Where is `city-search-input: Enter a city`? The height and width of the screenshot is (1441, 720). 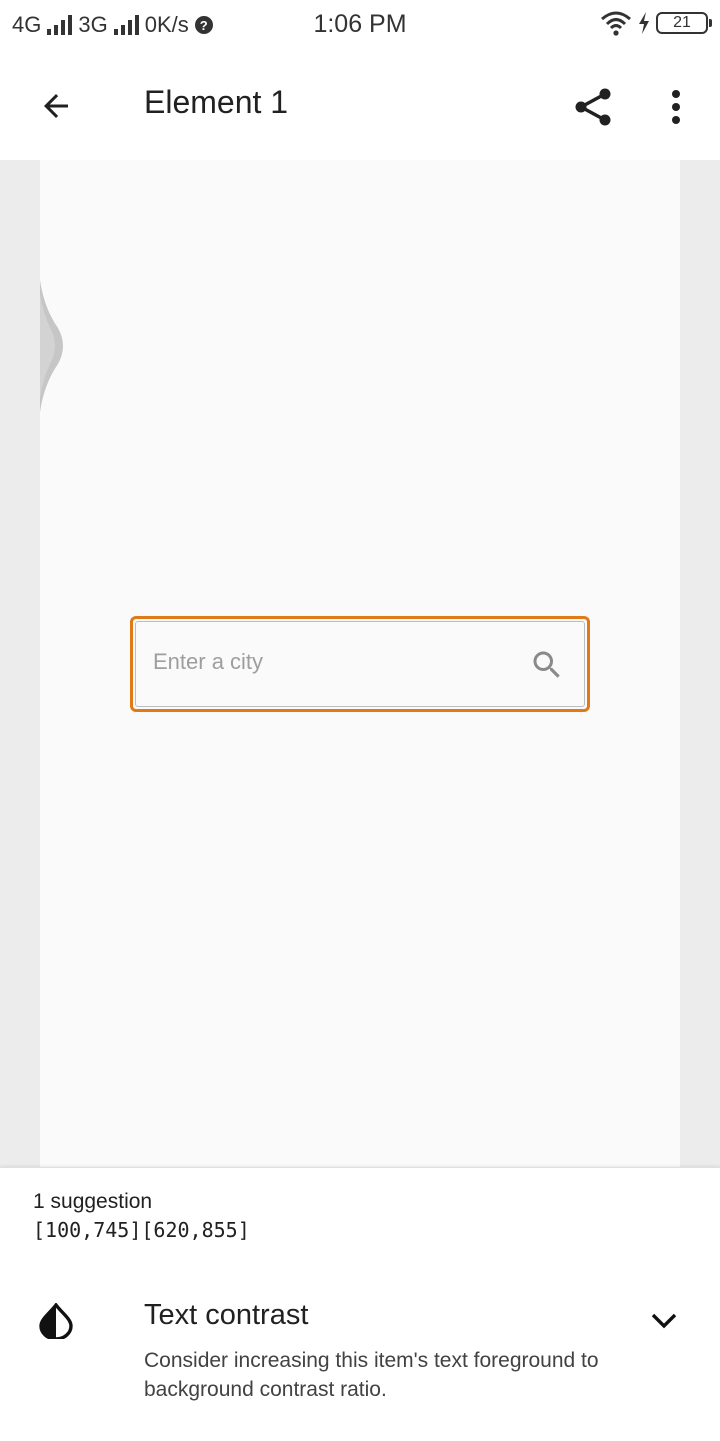
city-search-input: Enter a city is located at coordinates (360, 664).